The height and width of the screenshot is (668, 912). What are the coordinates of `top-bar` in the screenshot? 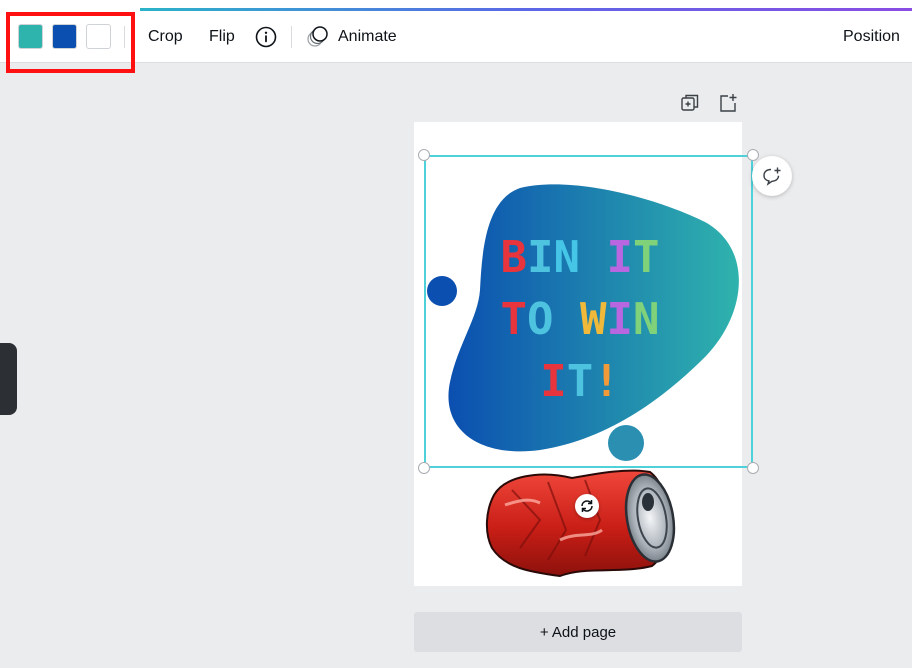 It's located at (456, 6).